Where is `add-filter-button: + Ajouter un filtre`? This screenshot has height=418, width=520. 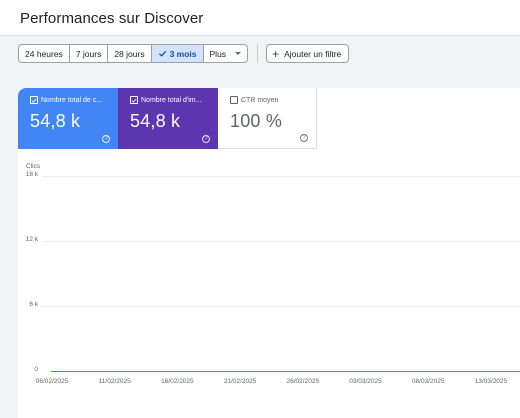
add-filter-button: + Ajouter un filtre is located at coordinates (308, 53).